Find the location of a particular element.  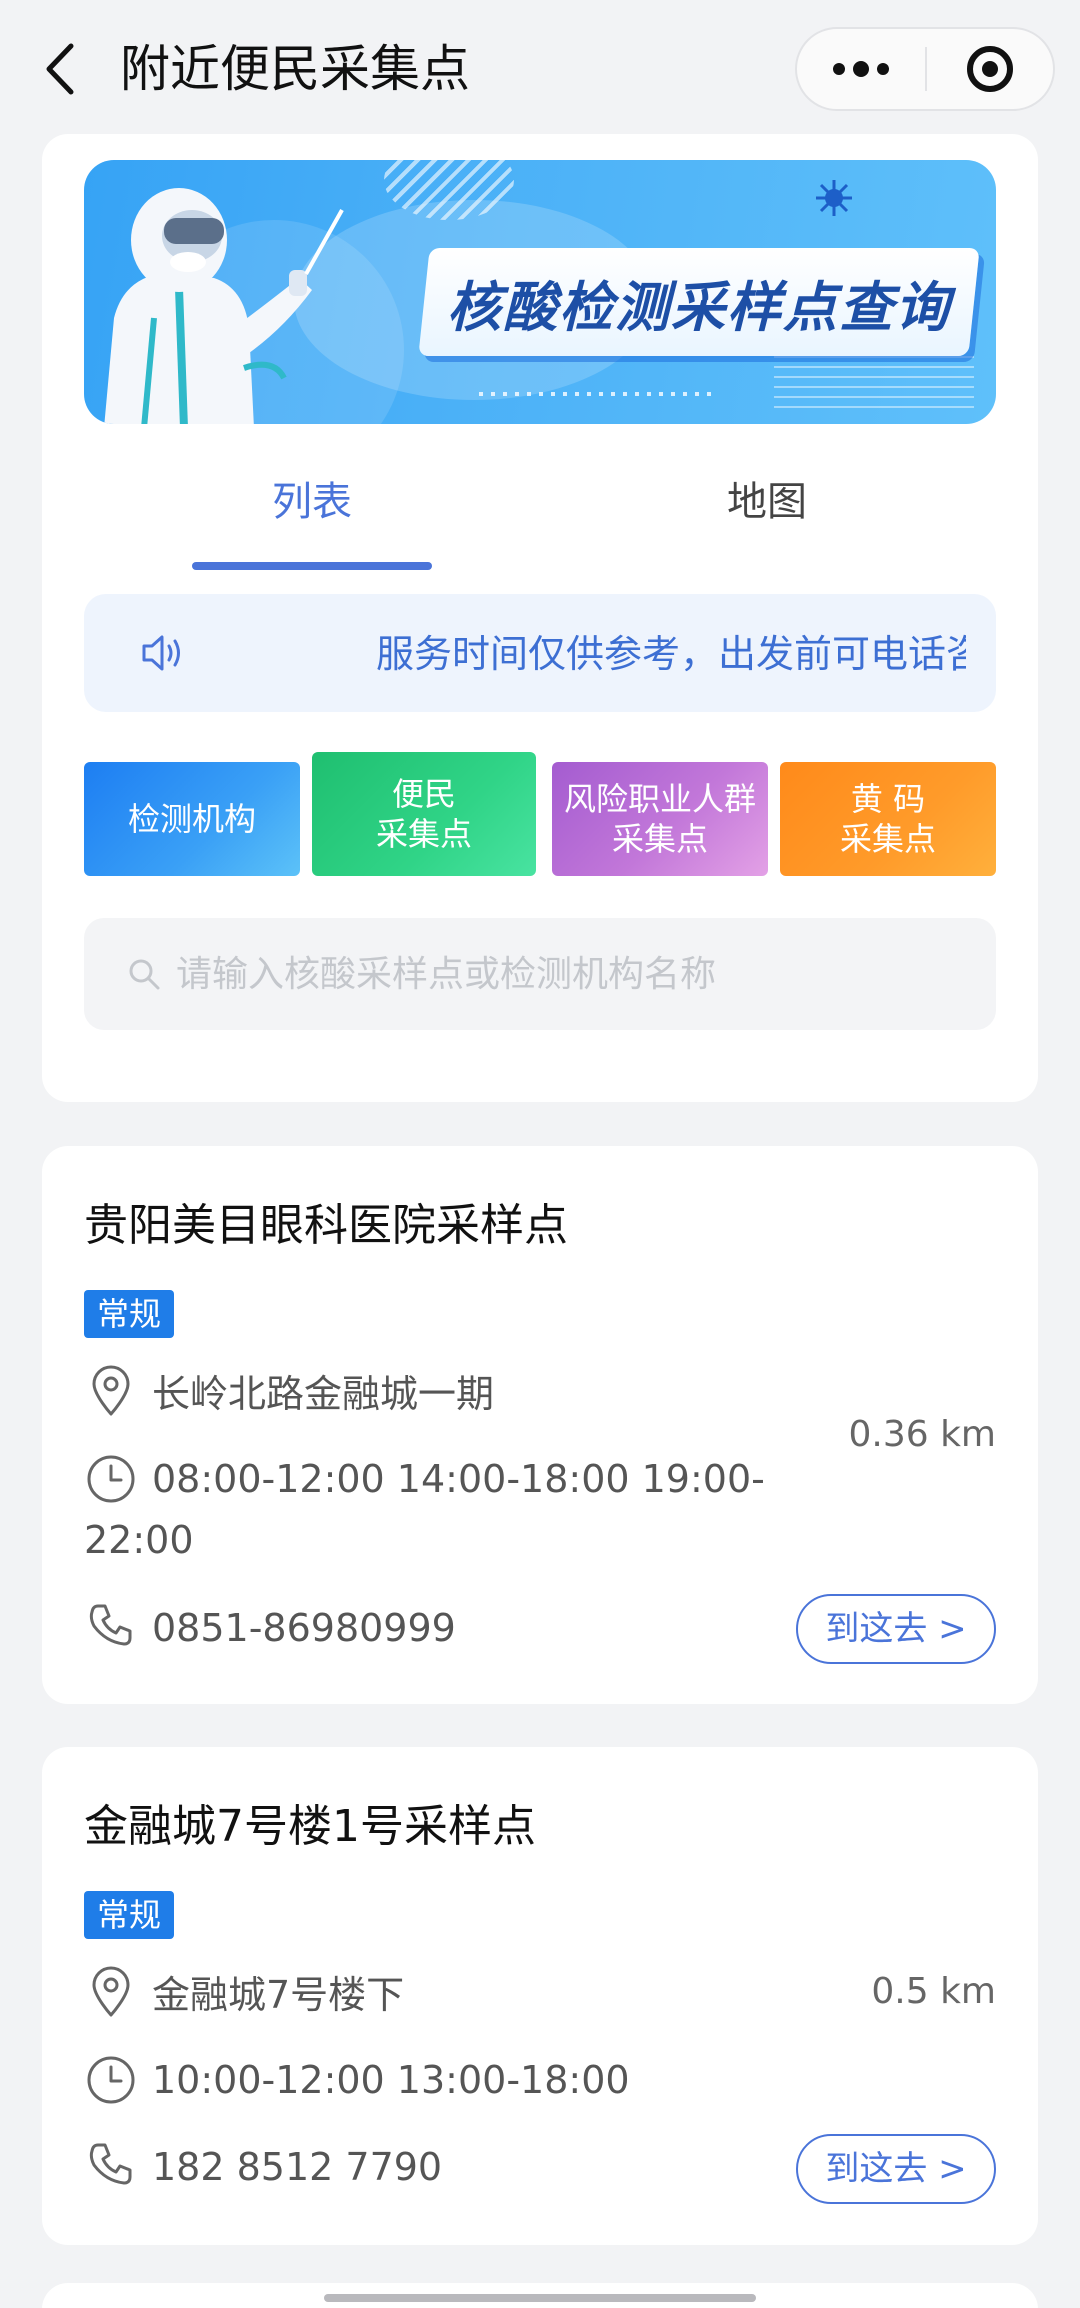

category-risk-occupation: 风险职业人群 采集点 is located at coordinates (660, 819).